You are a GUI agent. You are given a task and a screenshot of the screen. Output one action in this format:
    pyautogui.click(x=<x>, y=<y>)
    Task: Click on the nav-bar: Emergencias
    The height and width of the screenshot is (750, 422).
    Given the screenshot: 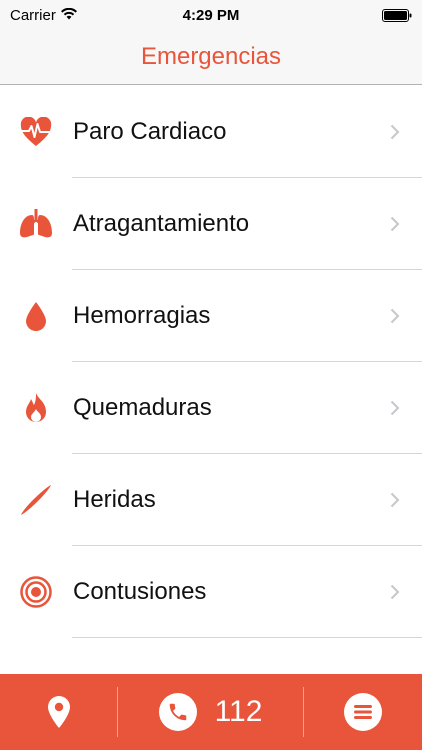 What is the action you would take?
    pyautogui.click(x=211, y=57)
    